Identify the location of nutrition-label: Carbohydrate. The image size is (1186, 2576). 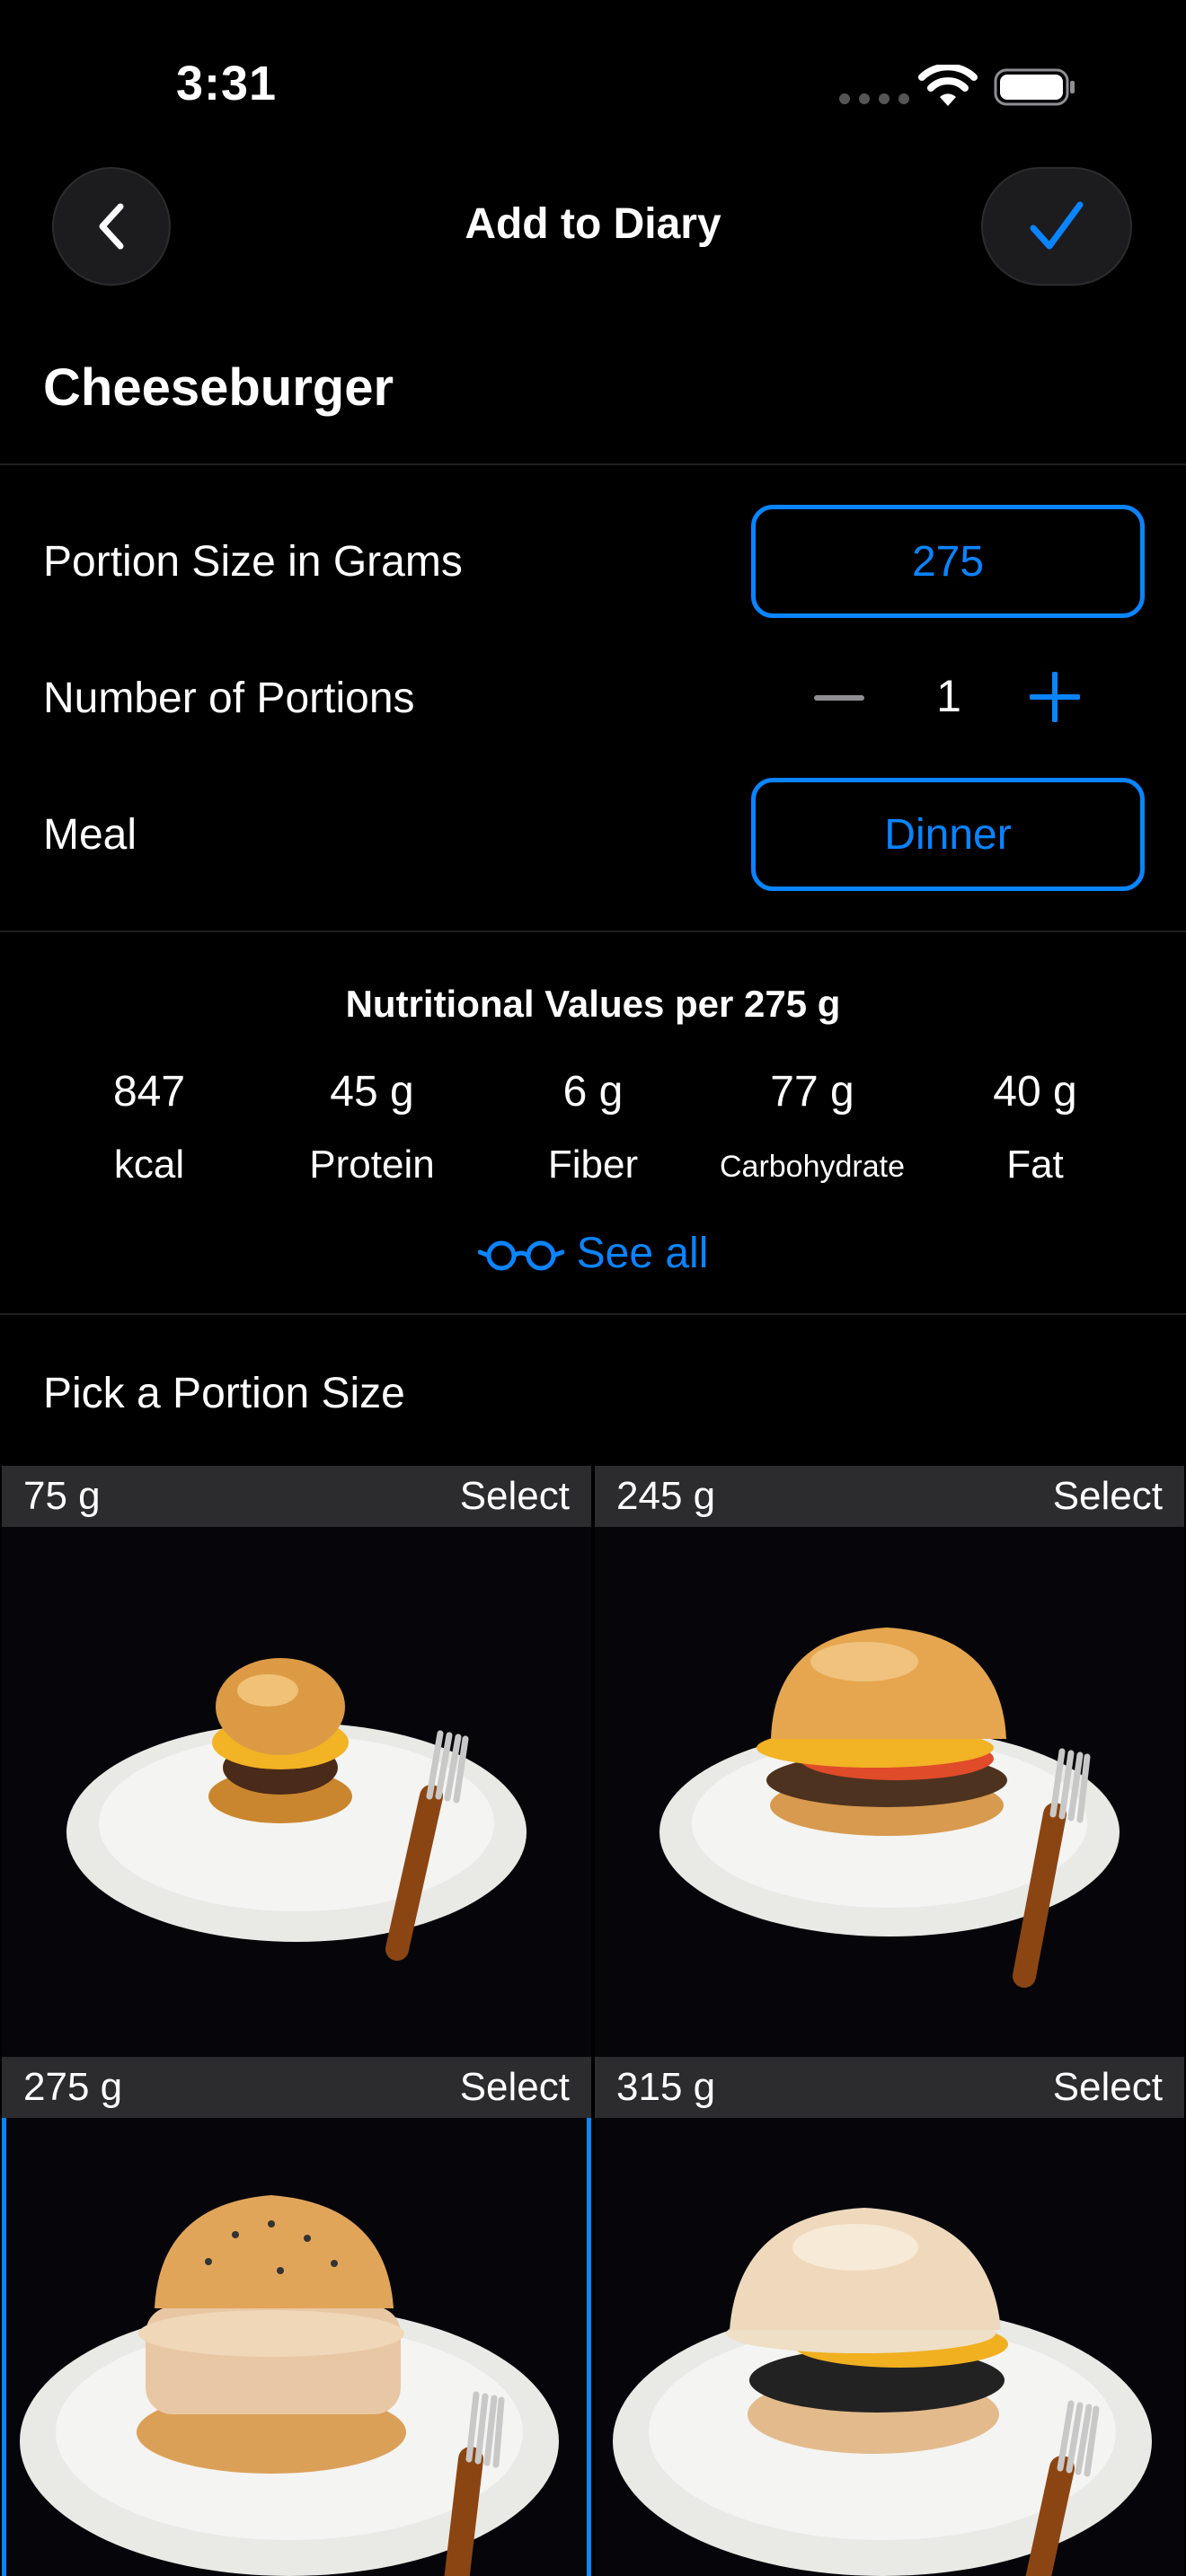
(812, 1167).